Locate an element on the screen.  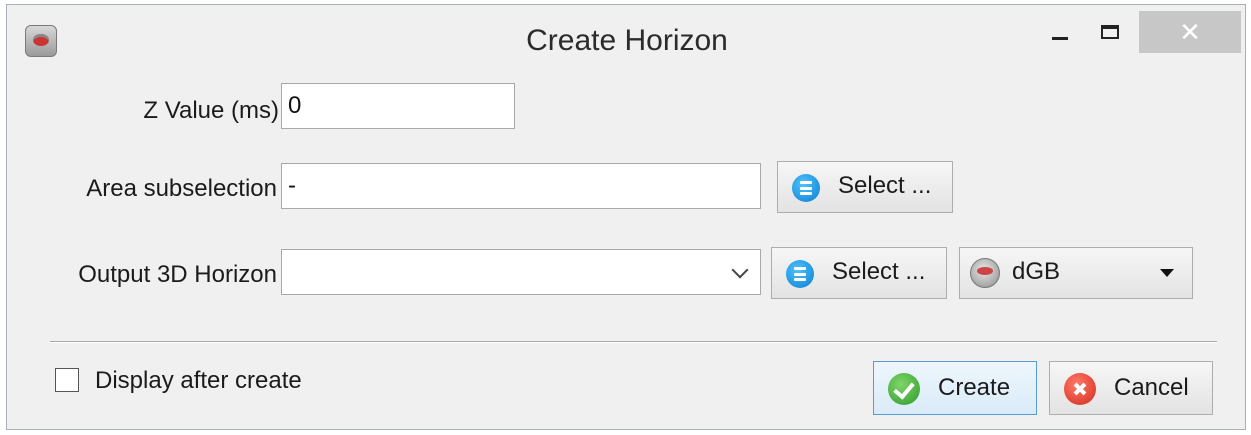
z-value-input: 0 is located at coordinates (398, 106).